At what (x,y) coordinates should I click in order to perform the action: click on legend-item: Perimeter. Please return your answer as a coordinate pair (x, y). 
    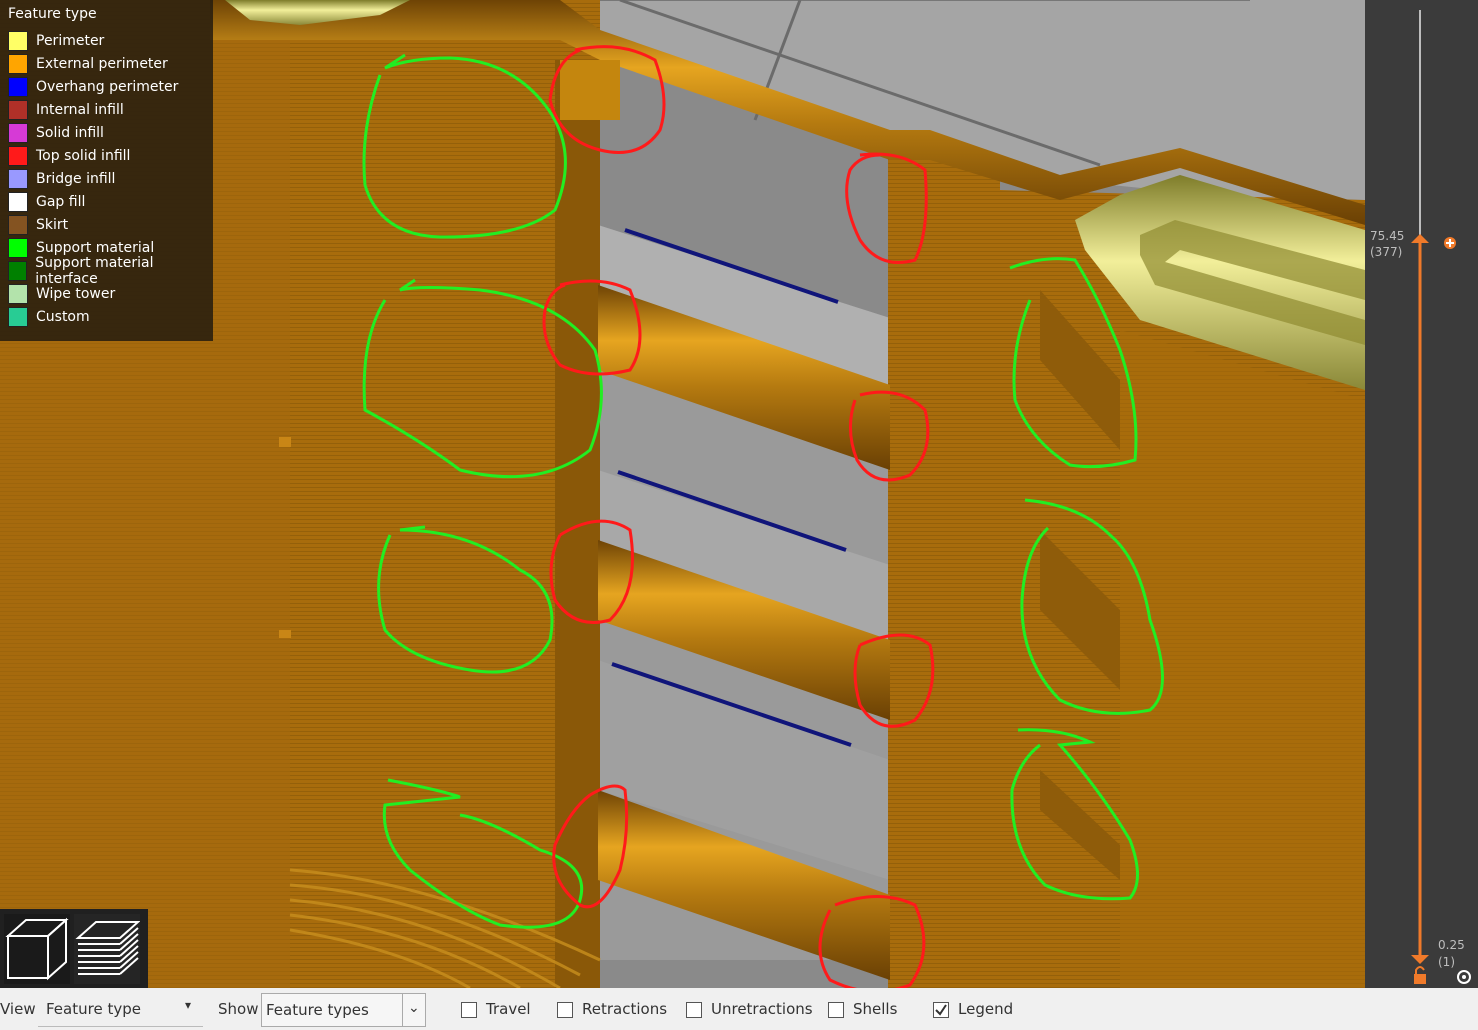
    Looking at the image, I should click on (56, 40).